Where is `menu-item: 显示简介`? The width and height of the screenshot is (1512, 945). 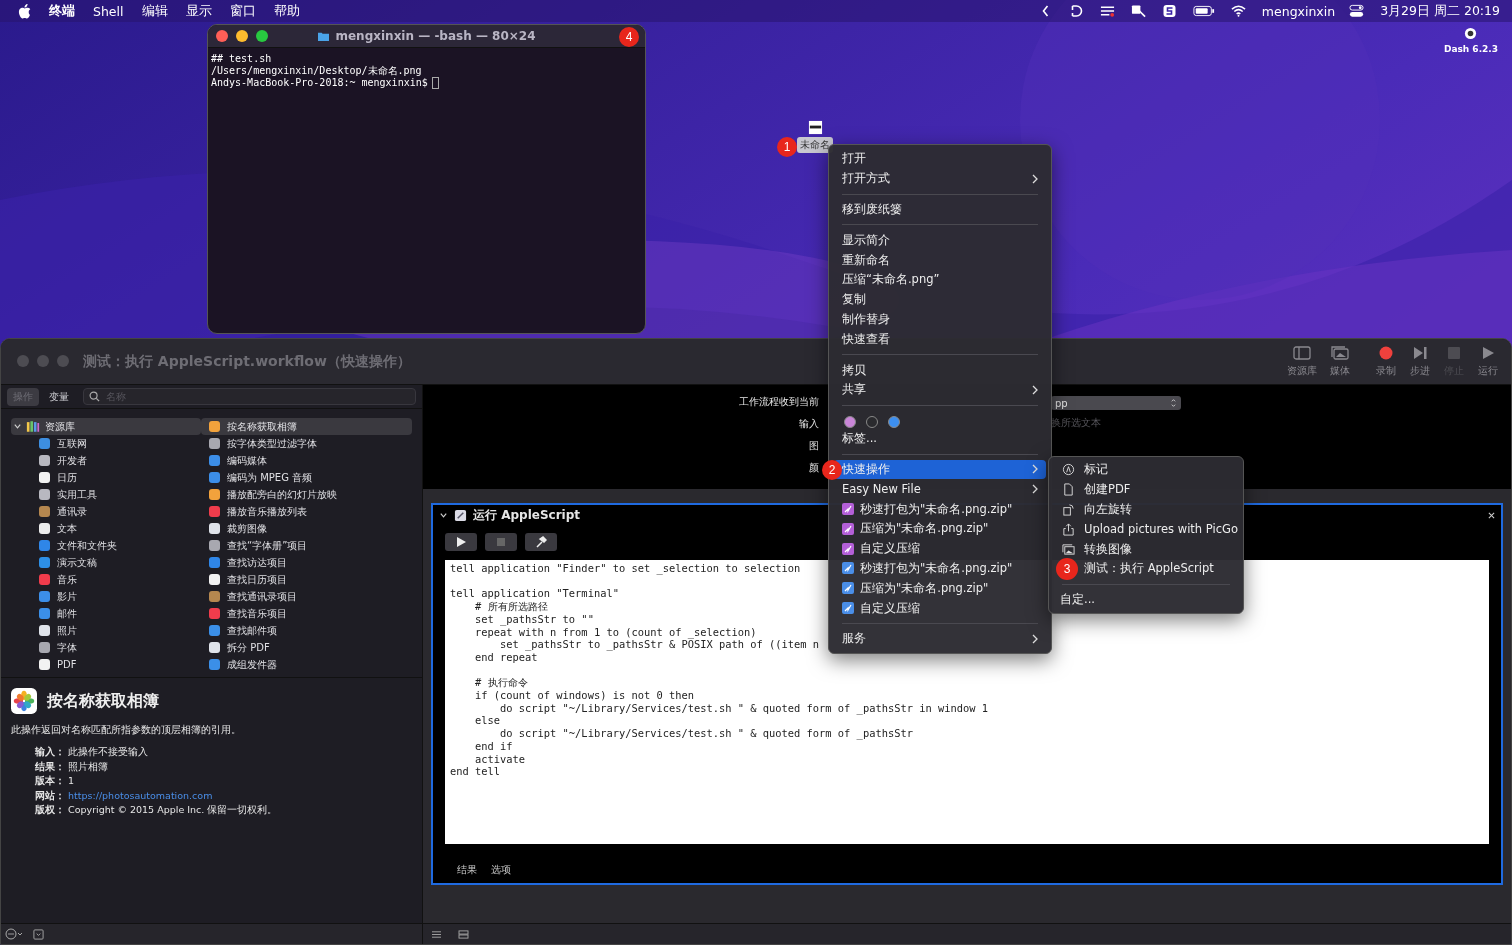
menu-item: 显示简介 is located at coordinates (940, 240).